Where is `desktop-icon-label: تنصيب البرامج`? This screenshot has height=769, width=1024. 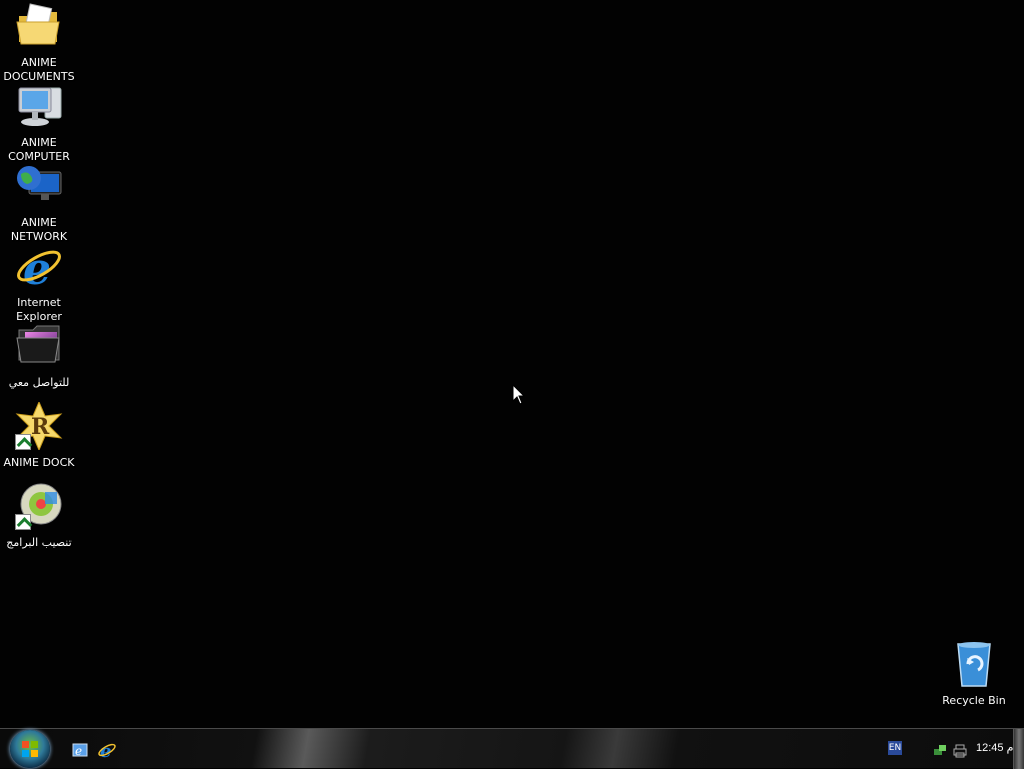 desktop-icon-label: تنصيب البرامج is located at coordinates (39, 542).